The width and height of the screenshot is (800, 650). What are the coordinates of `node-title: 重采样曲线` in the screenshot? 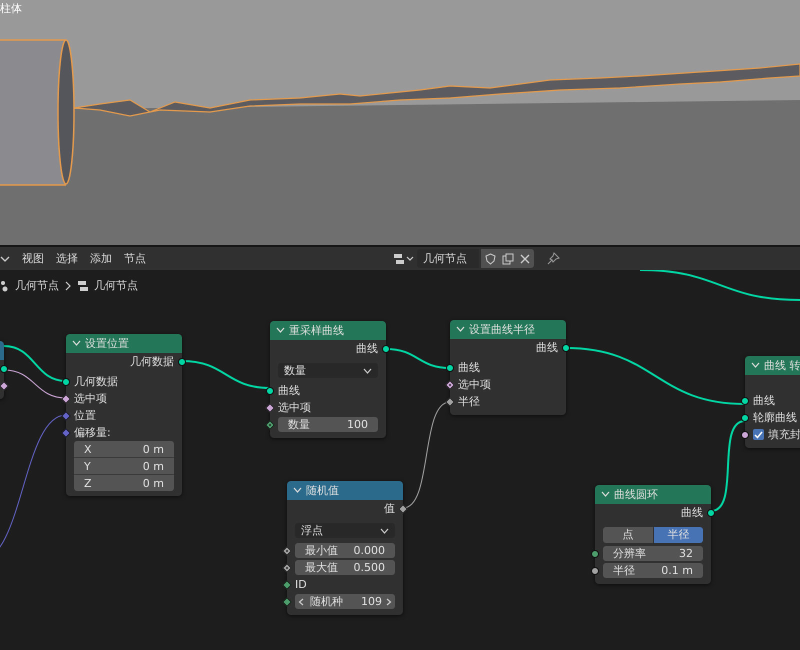 It's located at (316, 330).